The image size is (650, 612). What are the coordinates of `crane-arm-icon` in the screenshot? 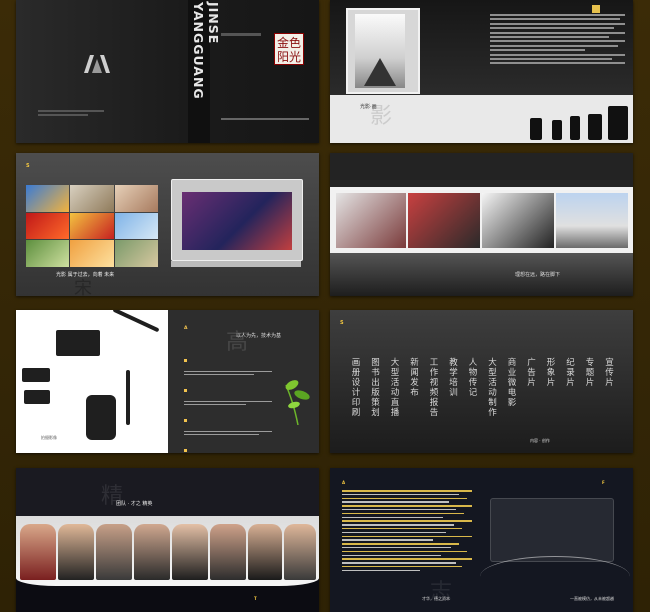 It's located at (136, 321).